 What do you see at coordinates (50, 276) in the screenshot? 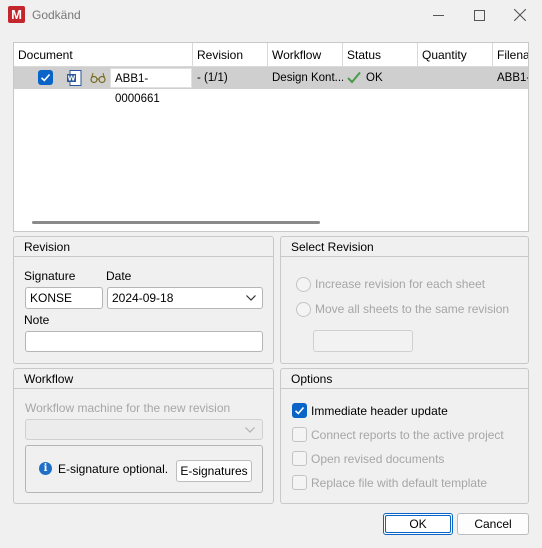
I see `signature-label: Signature` at bounding box center [50, 276].